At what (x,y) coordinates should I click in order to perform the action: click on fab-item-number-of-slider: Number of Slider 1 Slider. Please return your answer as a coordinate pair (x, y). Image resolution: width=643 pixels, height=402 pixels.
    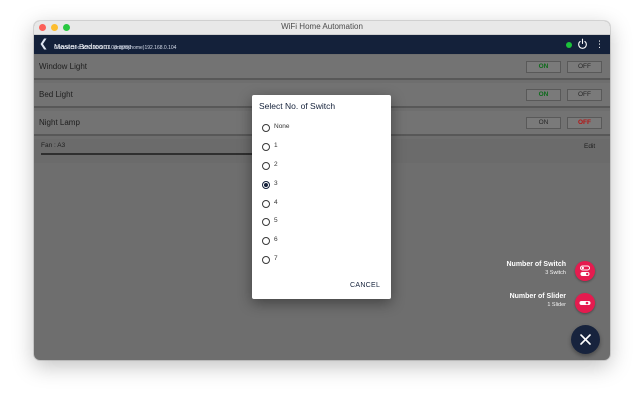
    Looking at the image, I should click on (538, 300).